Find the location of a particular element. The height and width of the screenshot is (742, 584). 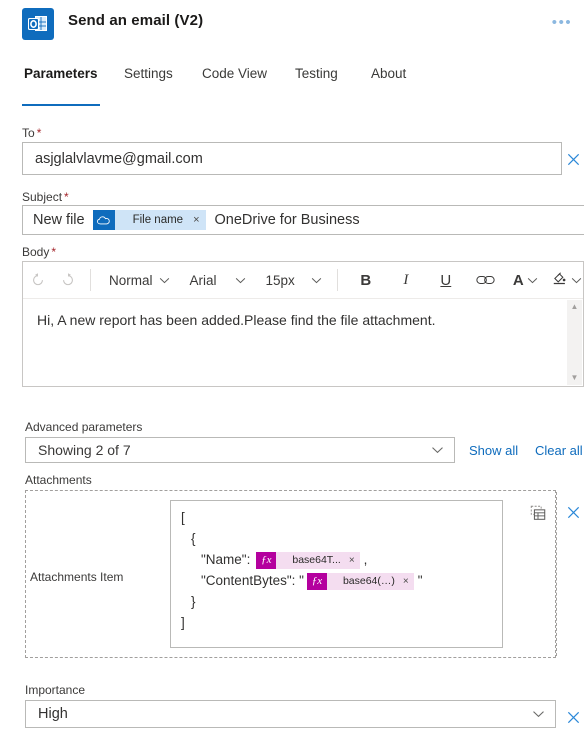

expression-token-label: base64(…) is located at coordinates (368, 581).